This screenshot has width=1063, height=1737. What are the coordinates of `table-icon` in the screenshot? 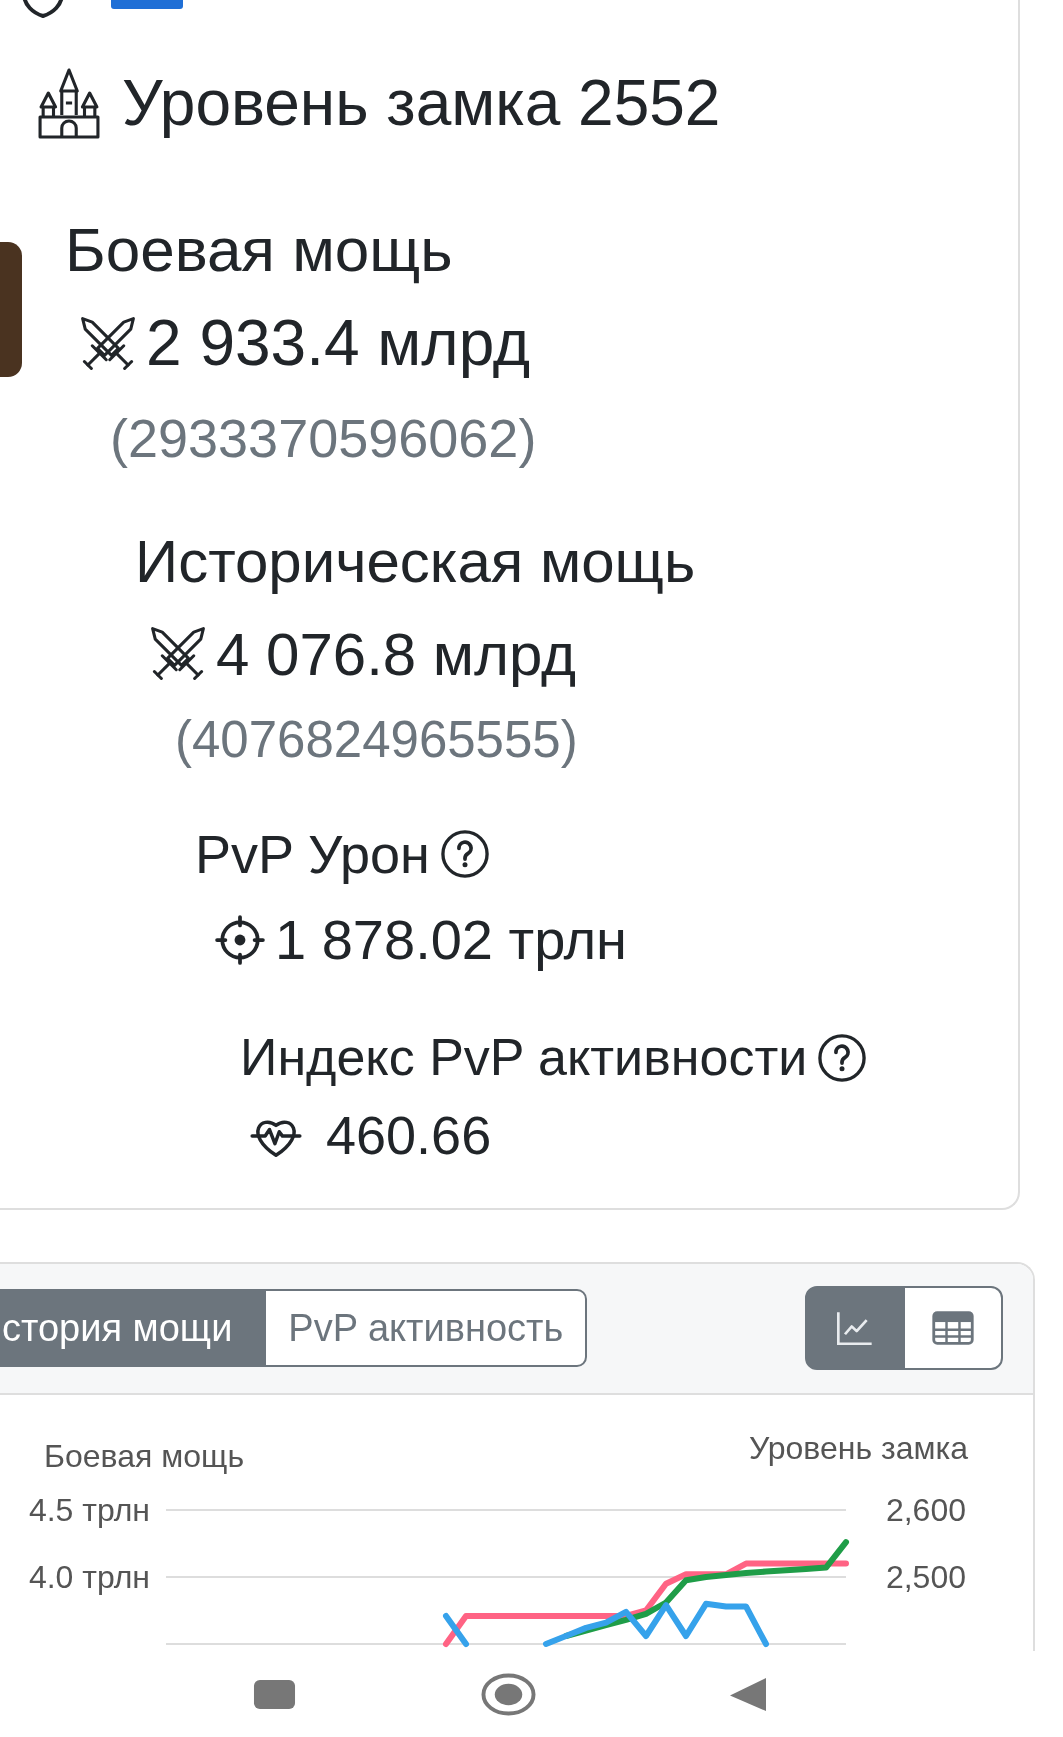 It's located at (953, 1328).